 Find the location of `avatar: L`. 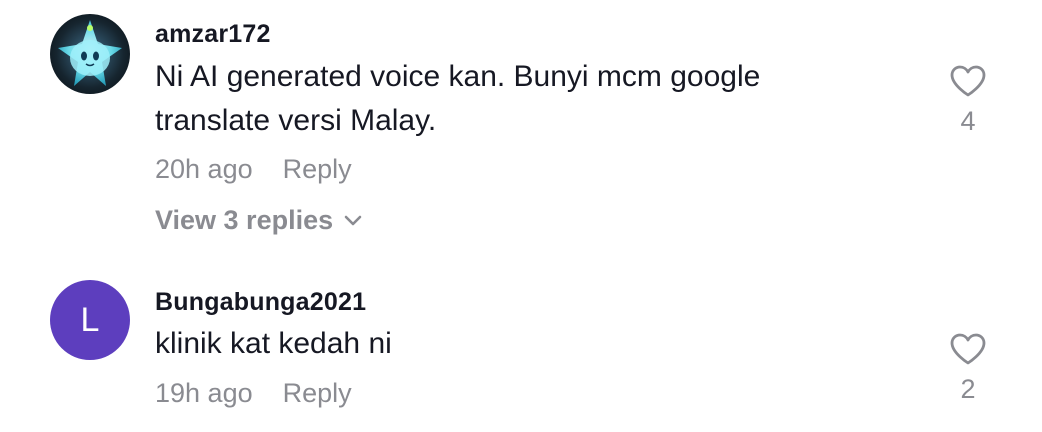

avatar: L is located at coordinates (90, 320).